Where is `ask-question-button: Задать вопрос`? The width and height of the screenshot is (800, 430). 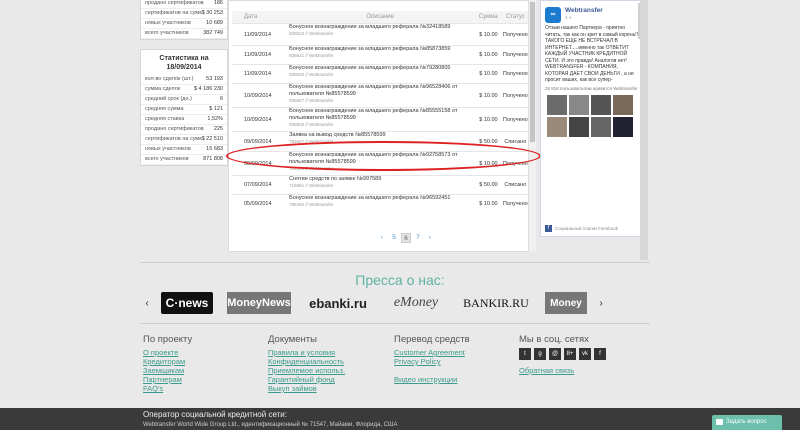
ask-question-button: Задать вопрос is located at coordinates (747, 422).